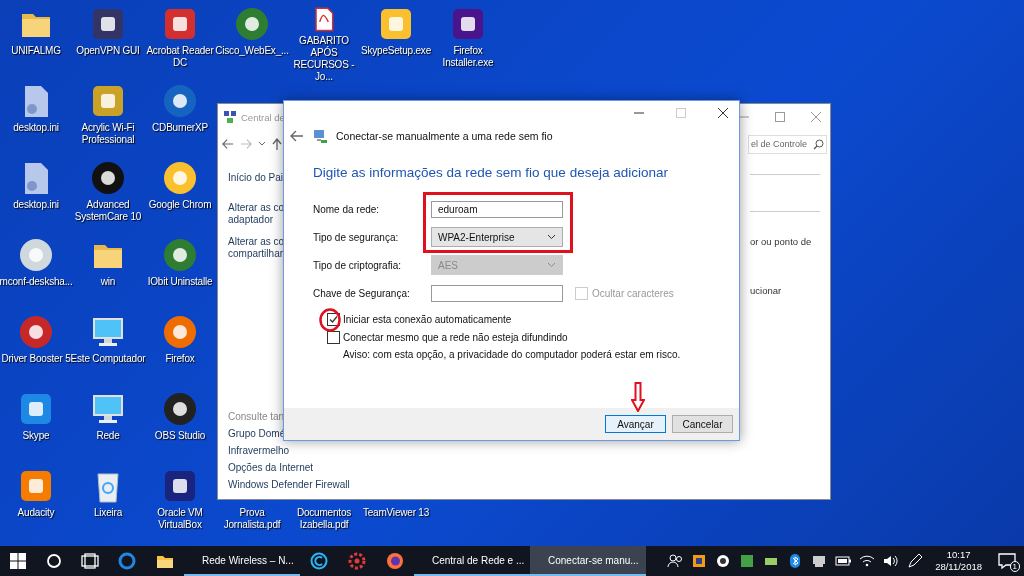 This screenshot has width=1024, height=576. I want to click on dialog-title: Conectar-se manualmente a uma rede sem fio, so click(444, 136).